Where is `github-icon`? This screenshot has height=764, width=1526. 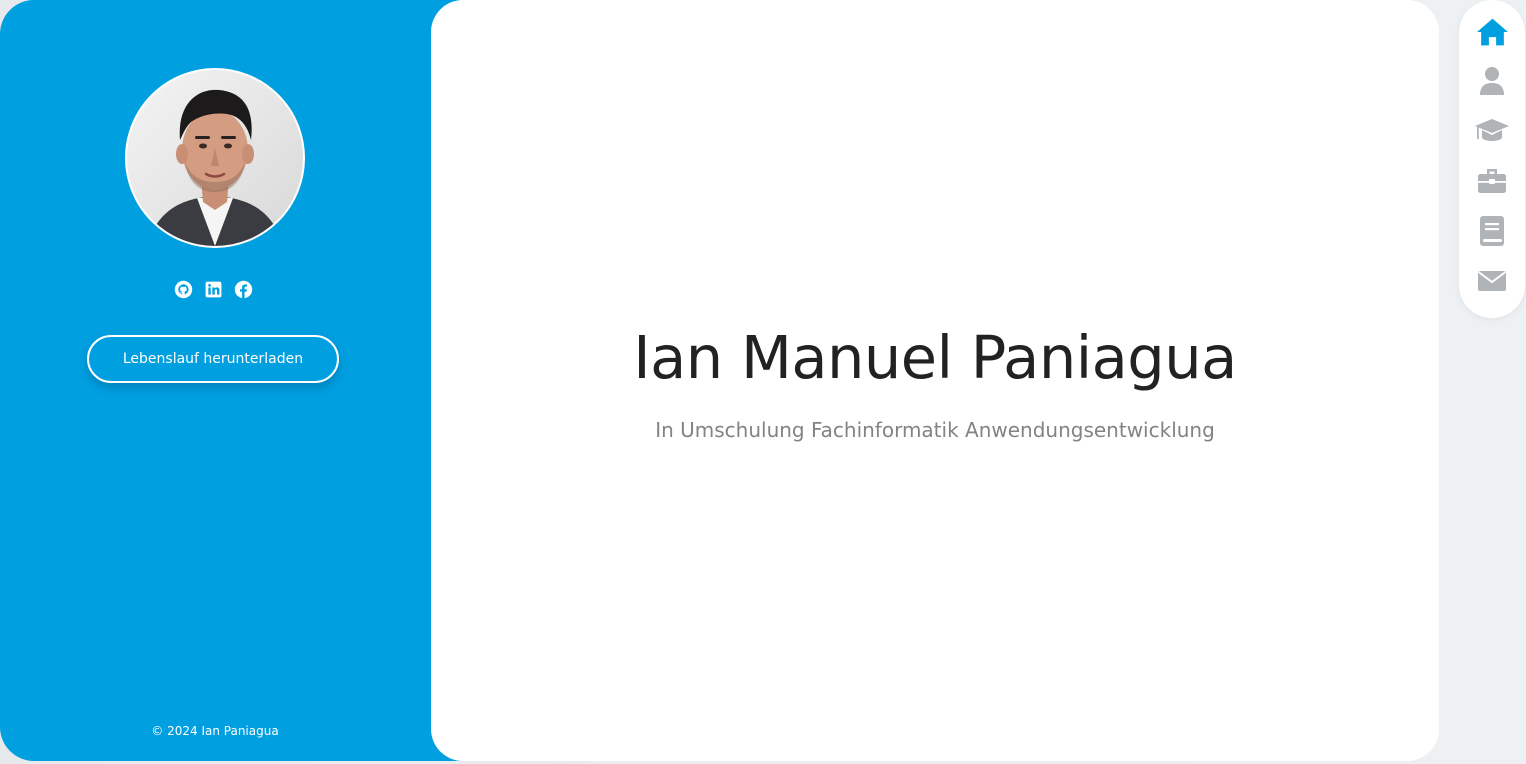
github-icon is located at coordinates (183, 289).